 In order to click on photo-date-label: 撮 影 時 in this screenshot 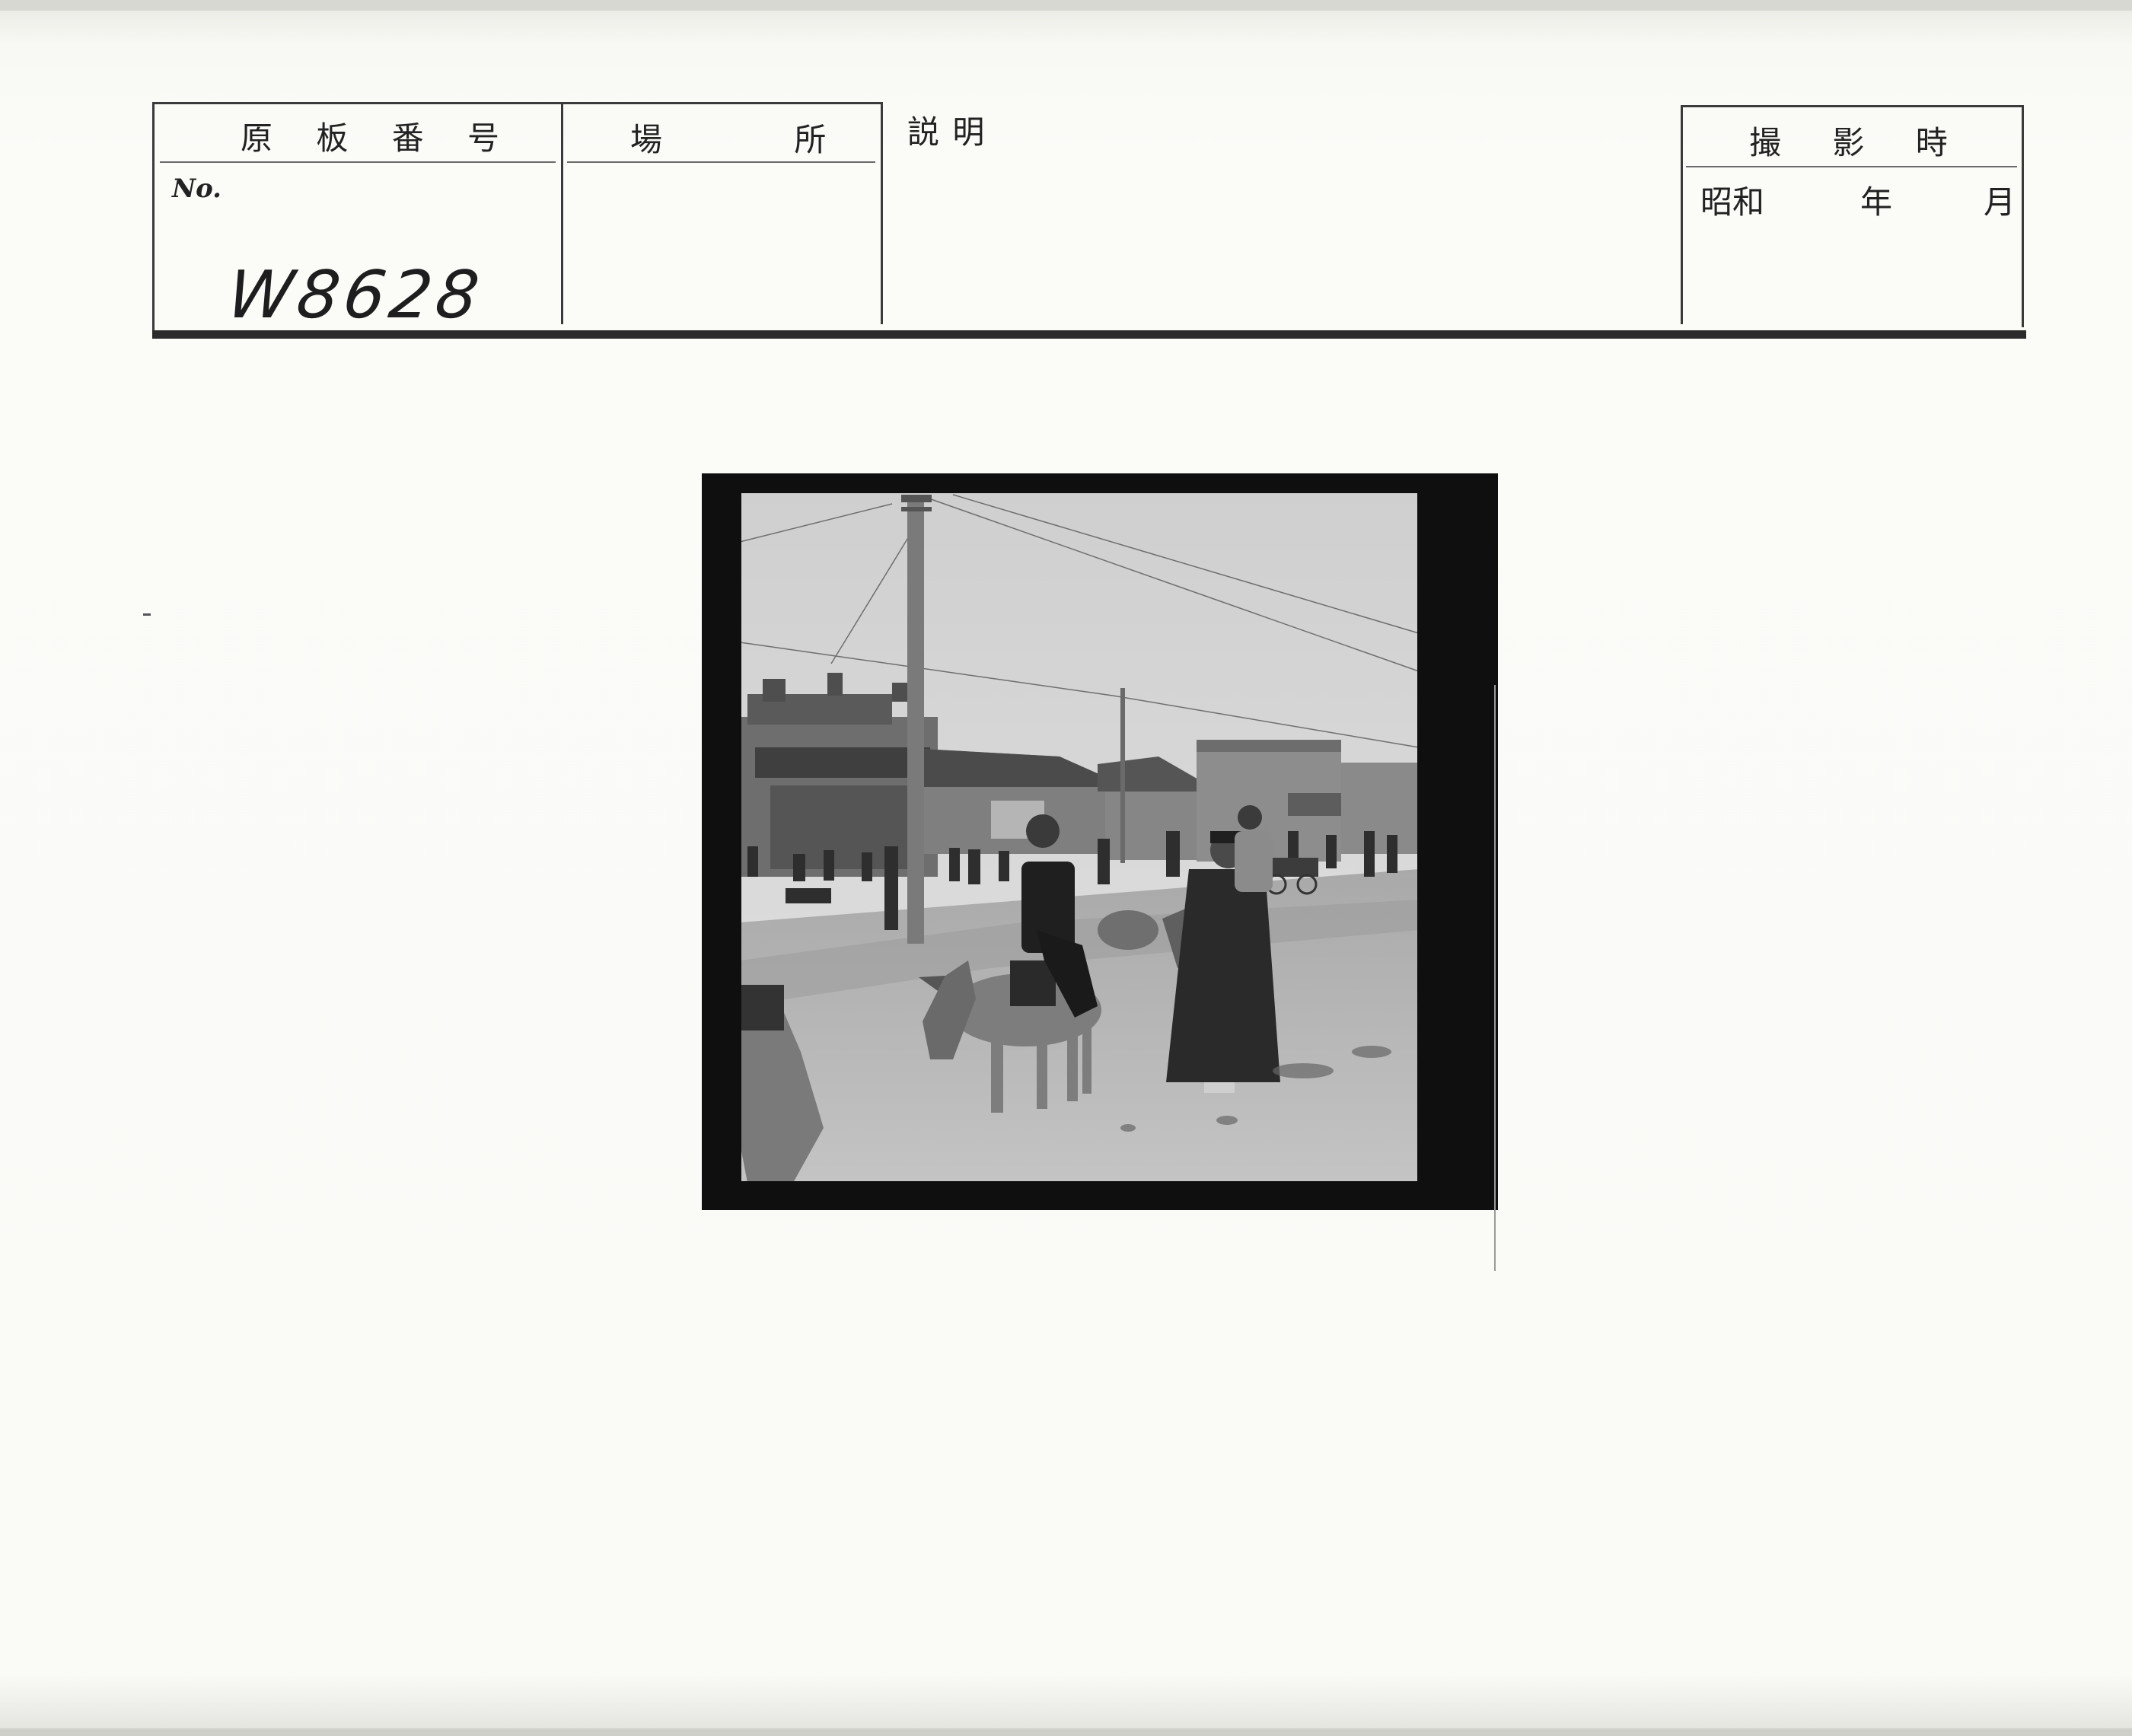, I will do `click(1848, 142)`.